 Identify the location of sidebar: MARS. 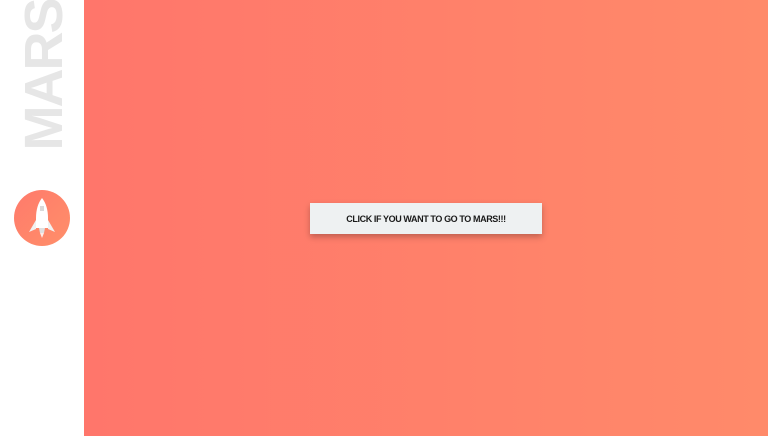
(42, 218).